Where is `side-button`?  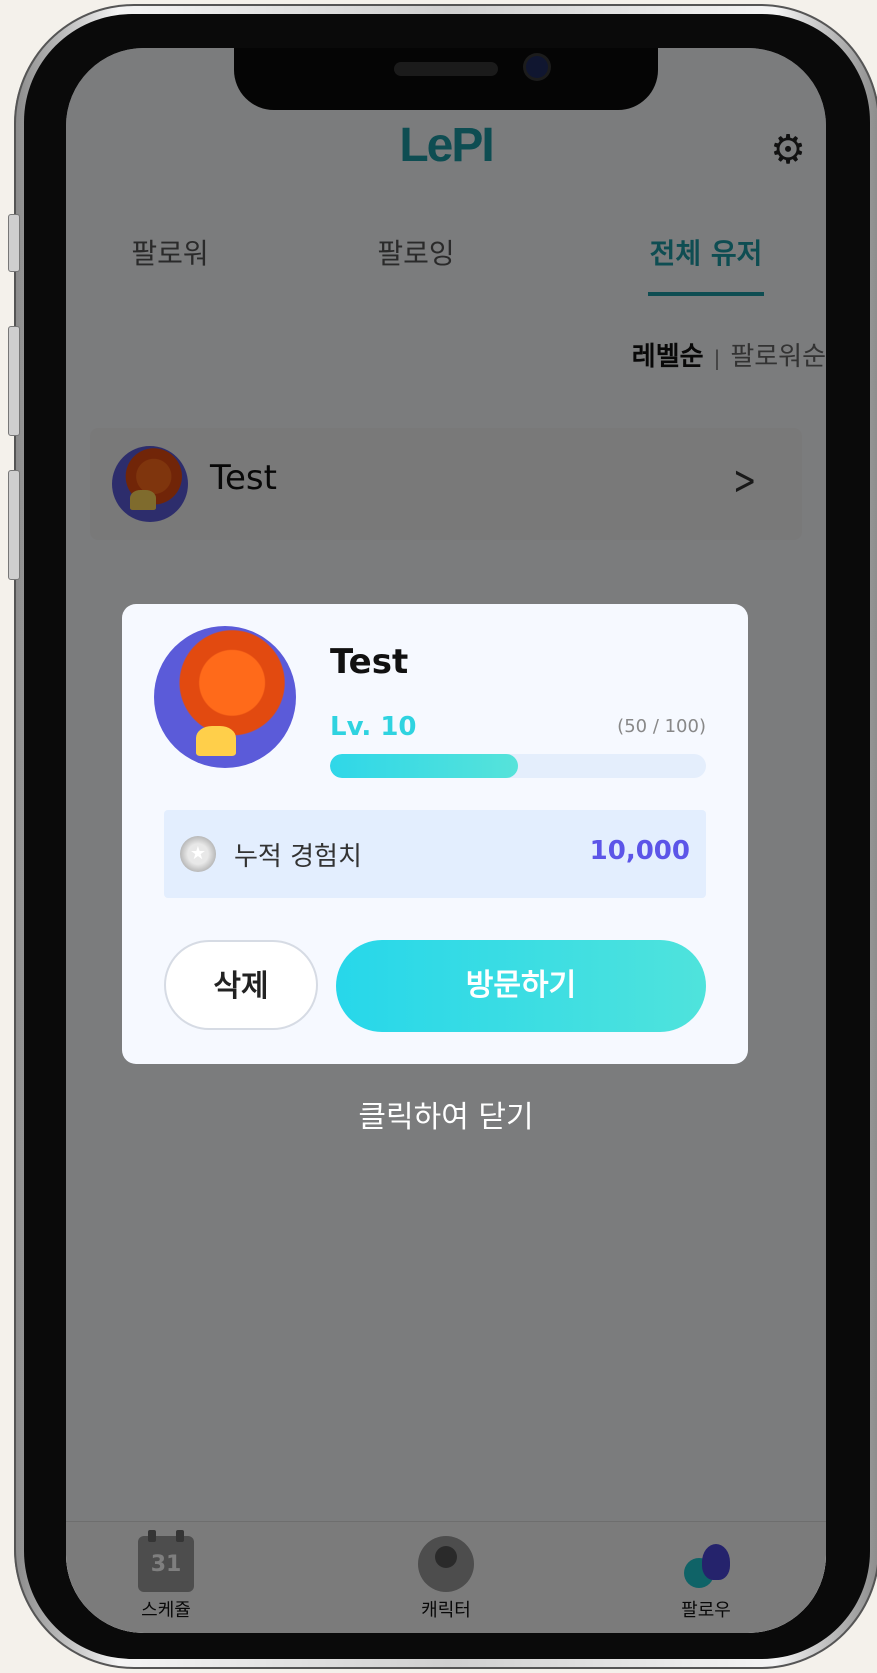 side-button is located at coordinates (14, 243).